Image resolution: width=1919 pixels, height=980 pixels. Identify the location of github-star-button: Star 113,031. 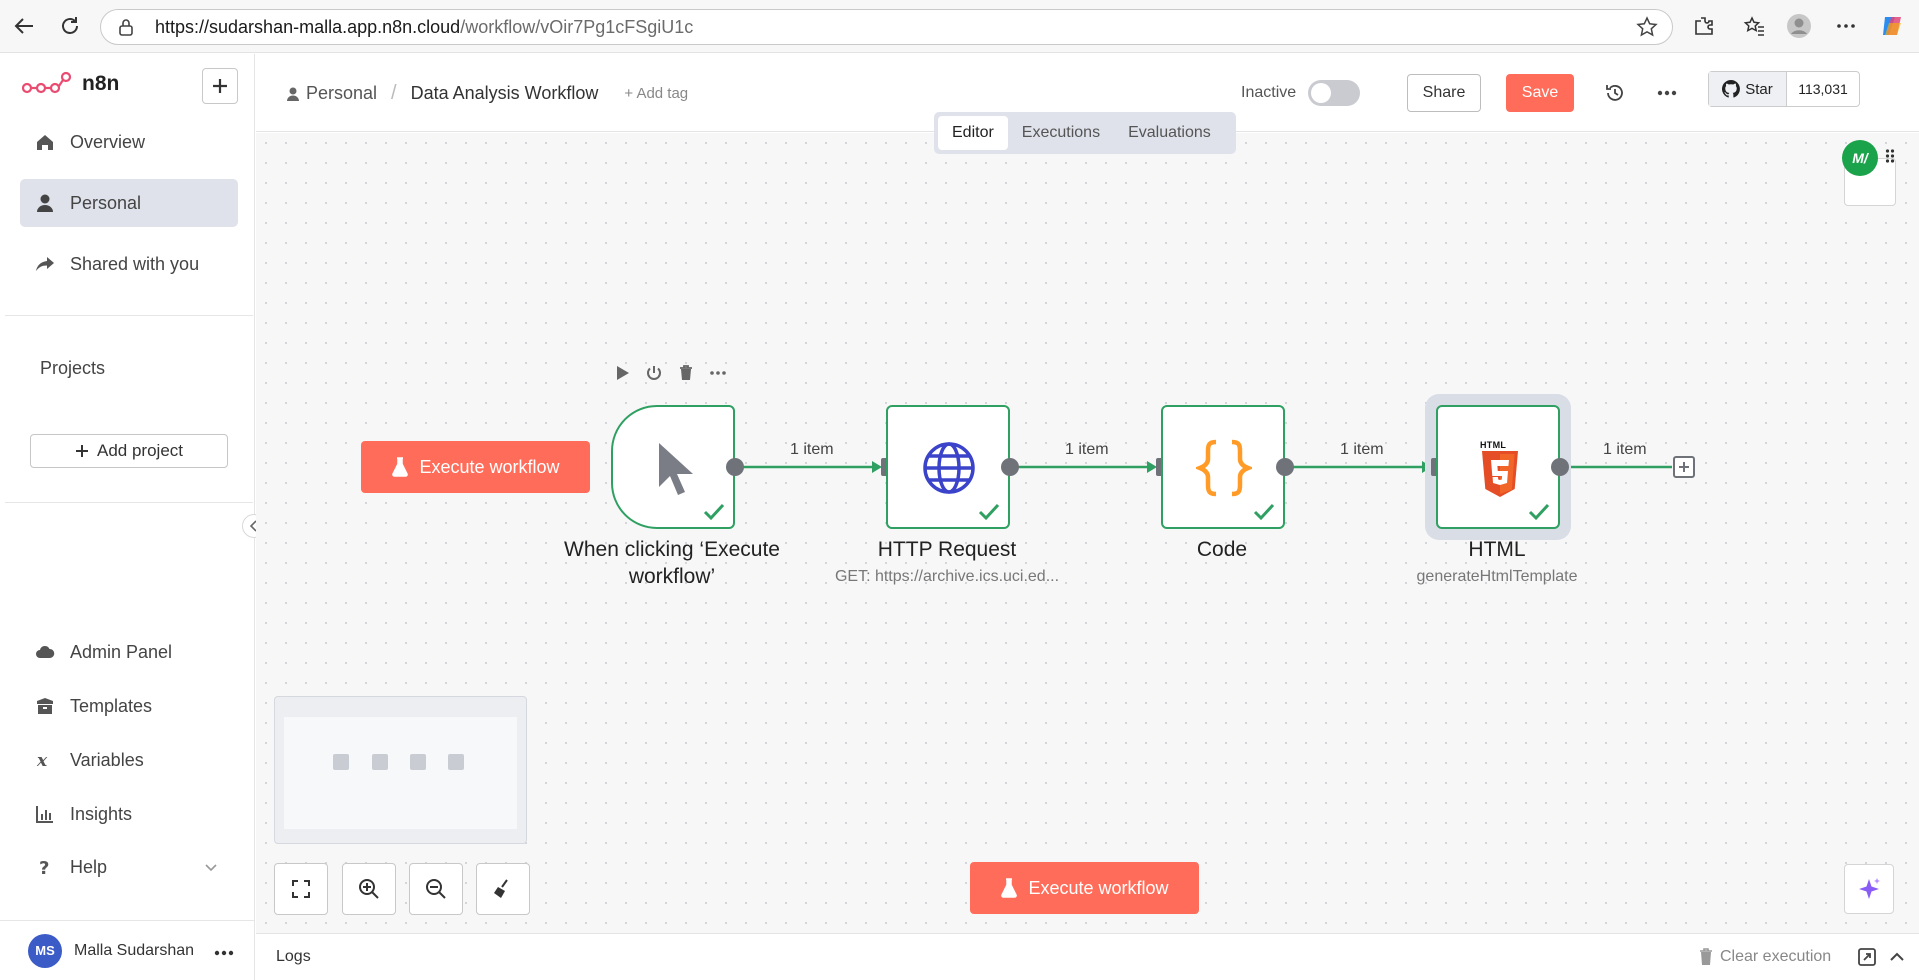
(1784, 89).